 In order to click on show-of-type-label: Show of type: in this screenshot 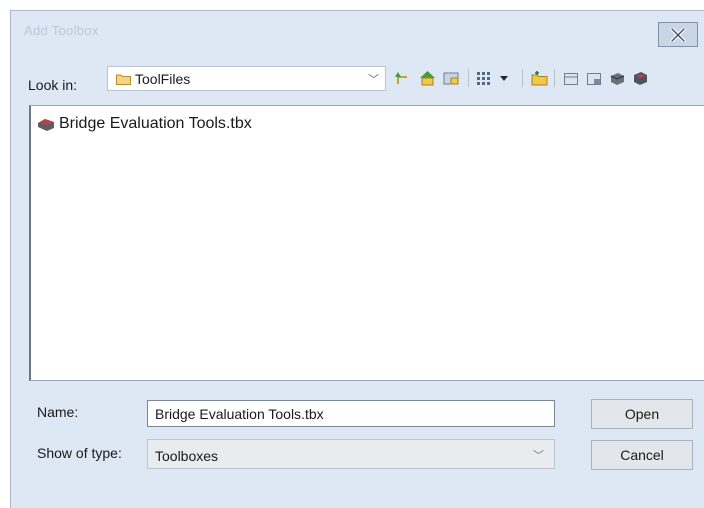, I will do `click(79, 453)`.